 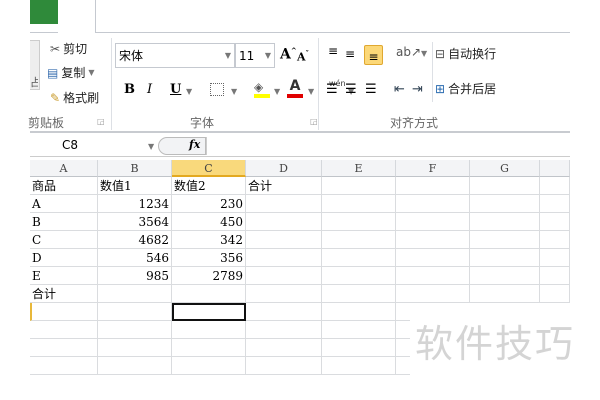 What do you see at coordinates (129, 89) in the screenshot?
I see `bold-button: B` at bounding box center [129, 89].